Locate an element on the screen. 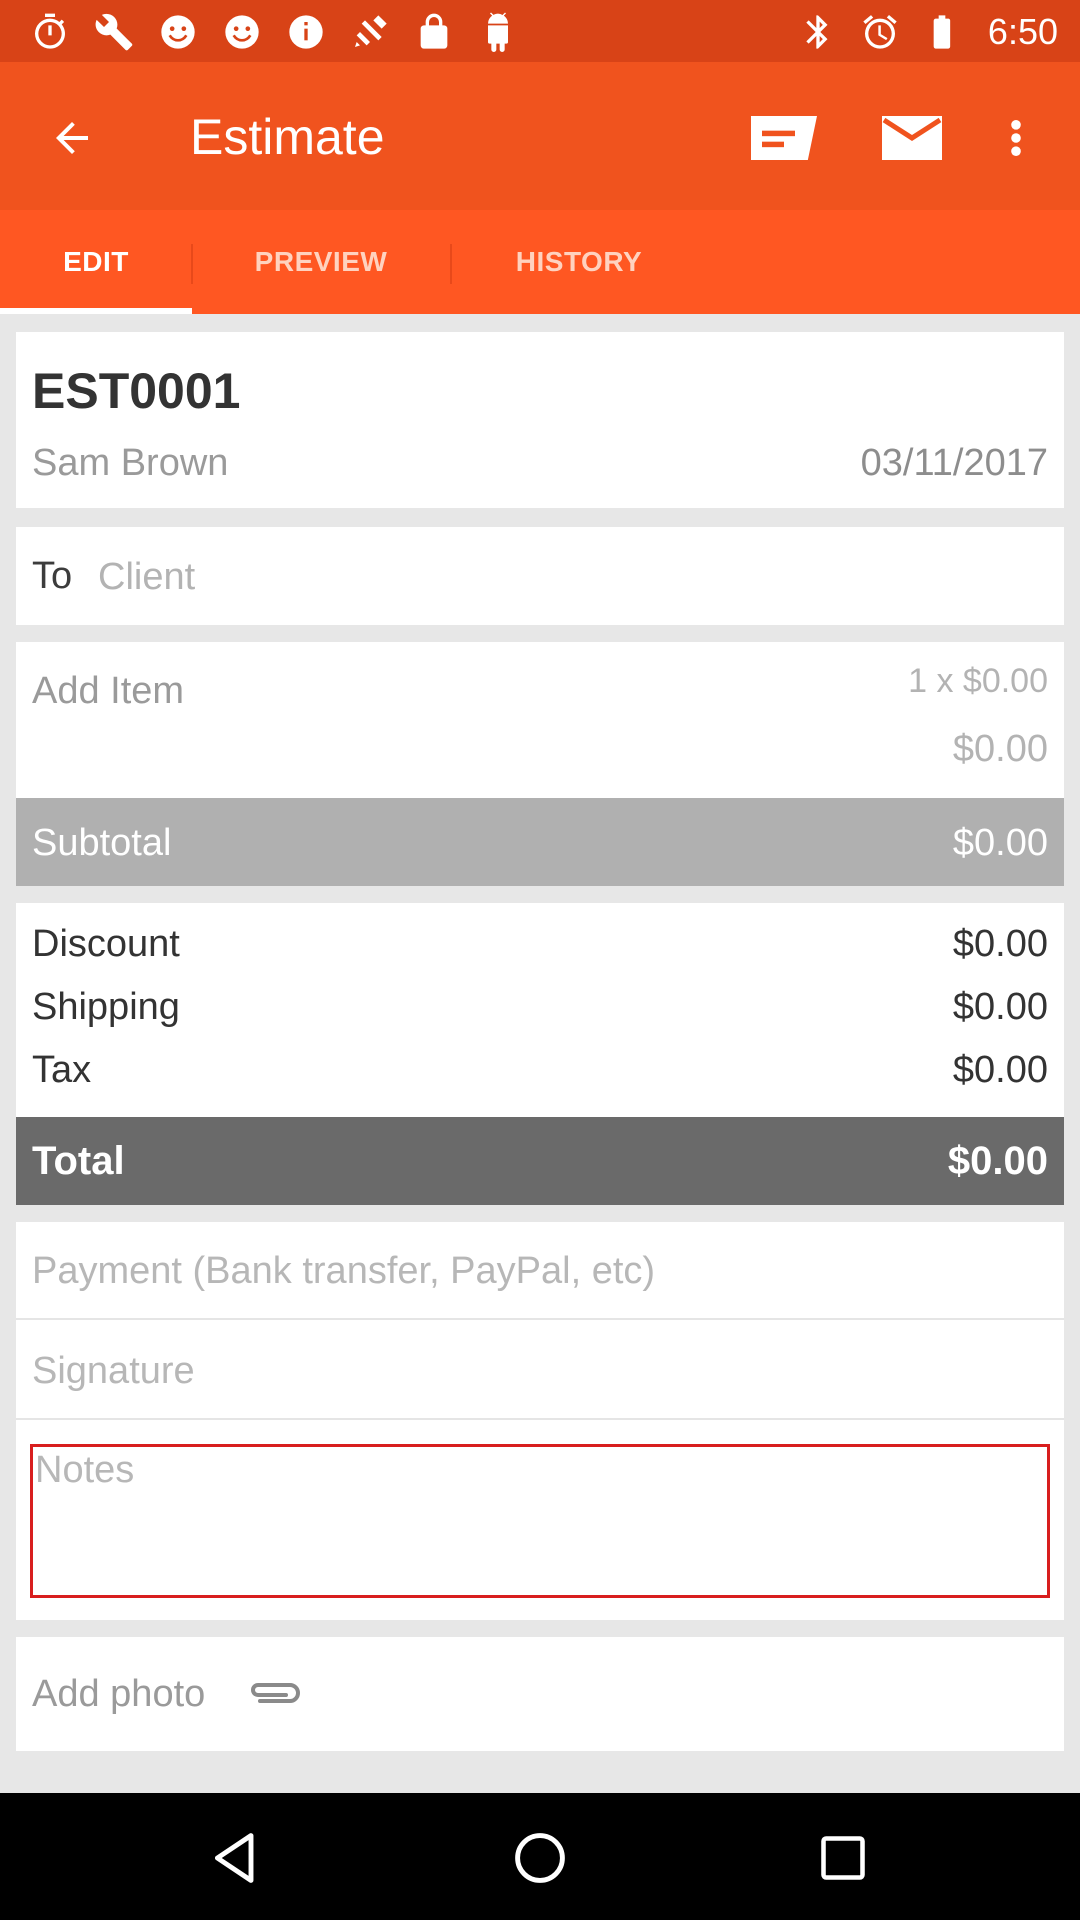 The width and height of the screenshot is (1080, 1920). back-nav-icon is located at coordinates (237, 1858).